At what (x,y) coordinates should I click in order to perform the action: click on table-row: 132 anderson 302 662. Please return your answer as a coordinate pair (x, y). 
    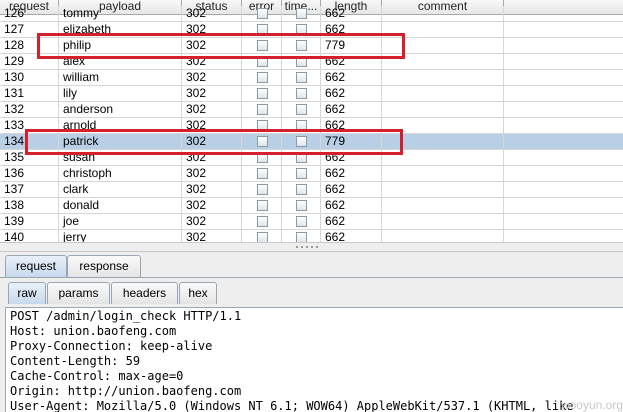
    Looking at the image, I should click on (311, 110).